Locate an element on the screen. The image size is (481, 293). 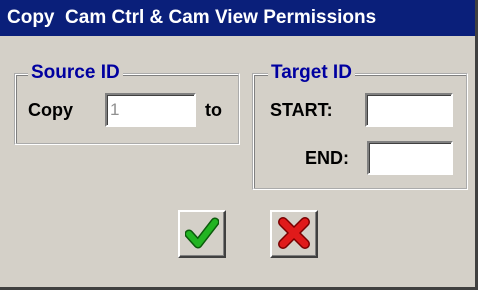
target-id-legend: Target ID is located at coordinates (311, 73).